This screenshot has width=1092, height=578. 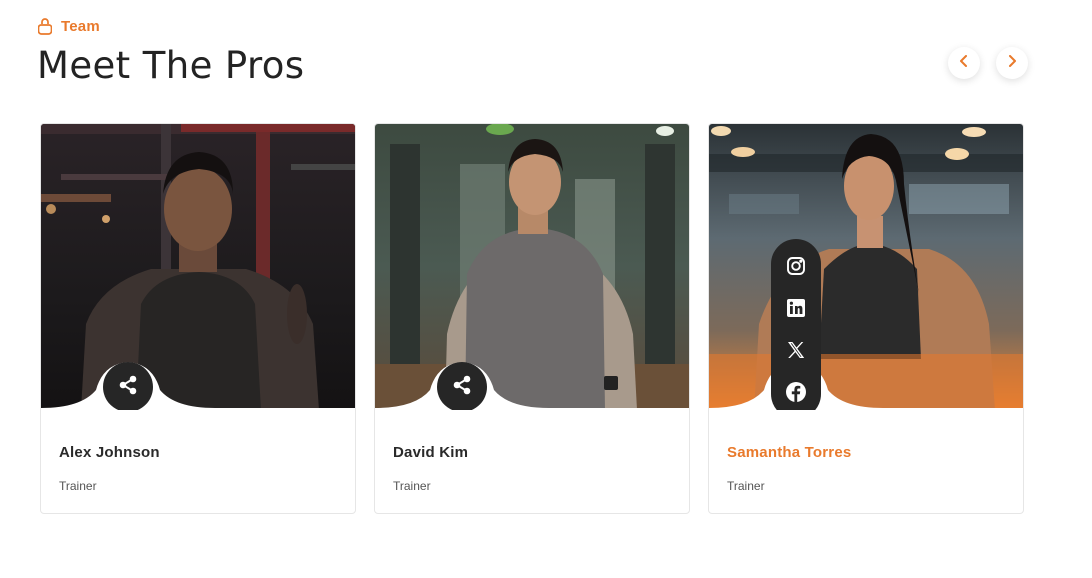 What do you see at coordinates (796, 392) in the screenshot?
I see `facebook-icon` at bounding box center [796, 392].